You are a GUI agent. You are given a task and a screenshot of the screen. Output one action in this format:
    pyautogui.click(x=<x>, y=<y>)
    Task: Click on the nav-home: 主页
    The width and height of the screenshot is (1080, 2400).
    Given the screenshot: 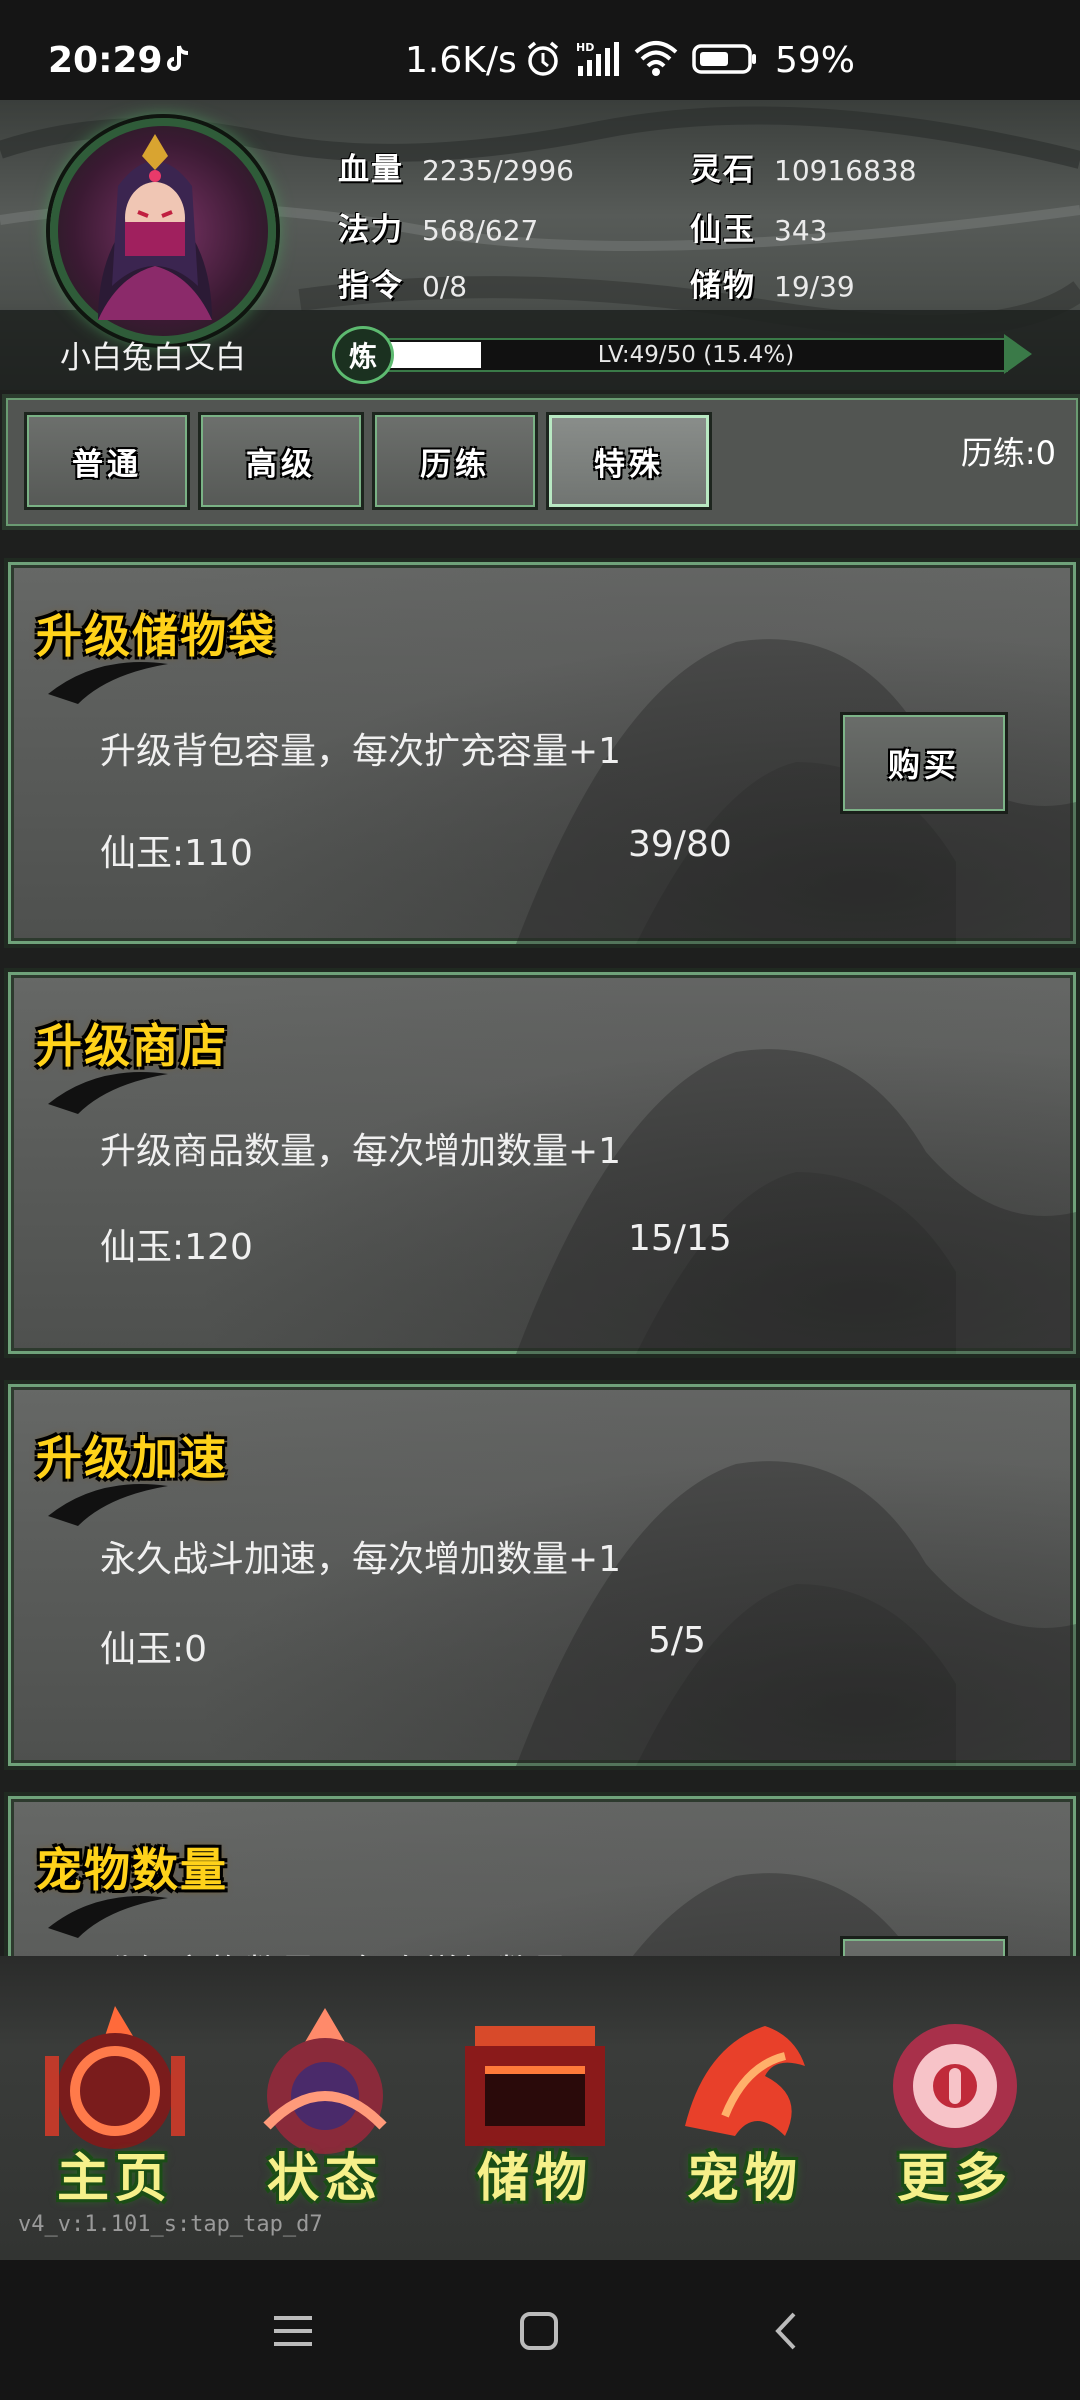 What is the action you would take?
    pyautogui.click(x=115, y=2121)
    